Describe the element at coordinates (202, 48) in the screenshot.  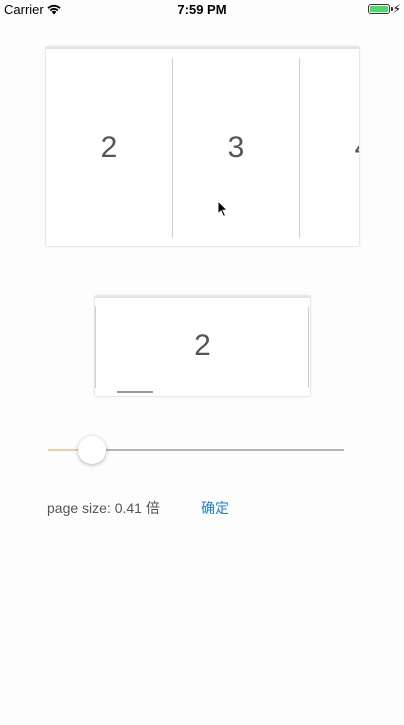
I see `pager-top-border` at that location.